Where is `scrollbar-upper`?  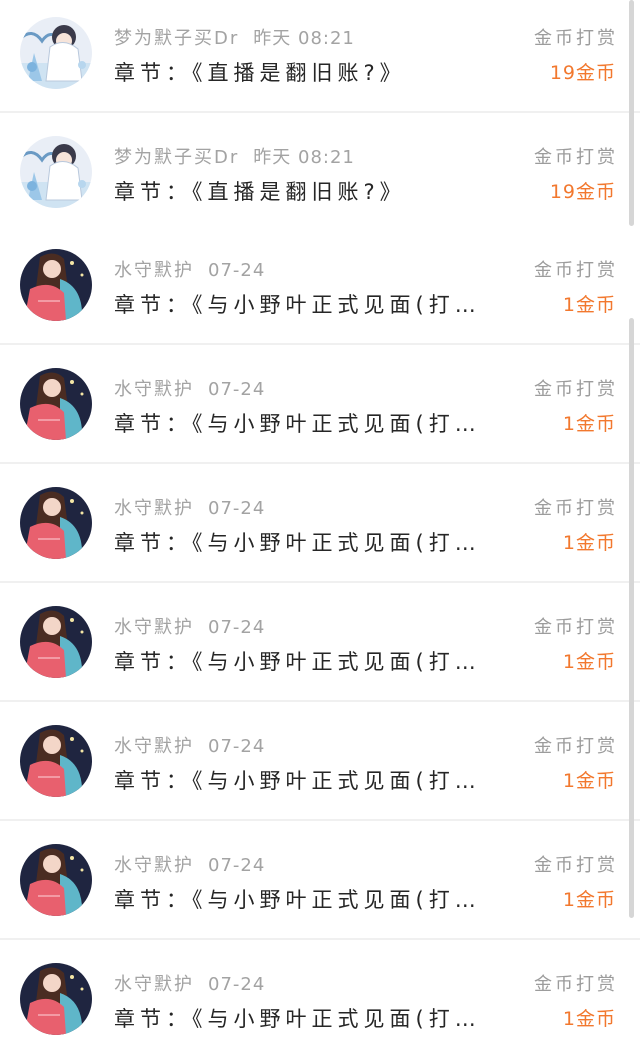
scrollbar-upper is located at coordinates (631, 113).